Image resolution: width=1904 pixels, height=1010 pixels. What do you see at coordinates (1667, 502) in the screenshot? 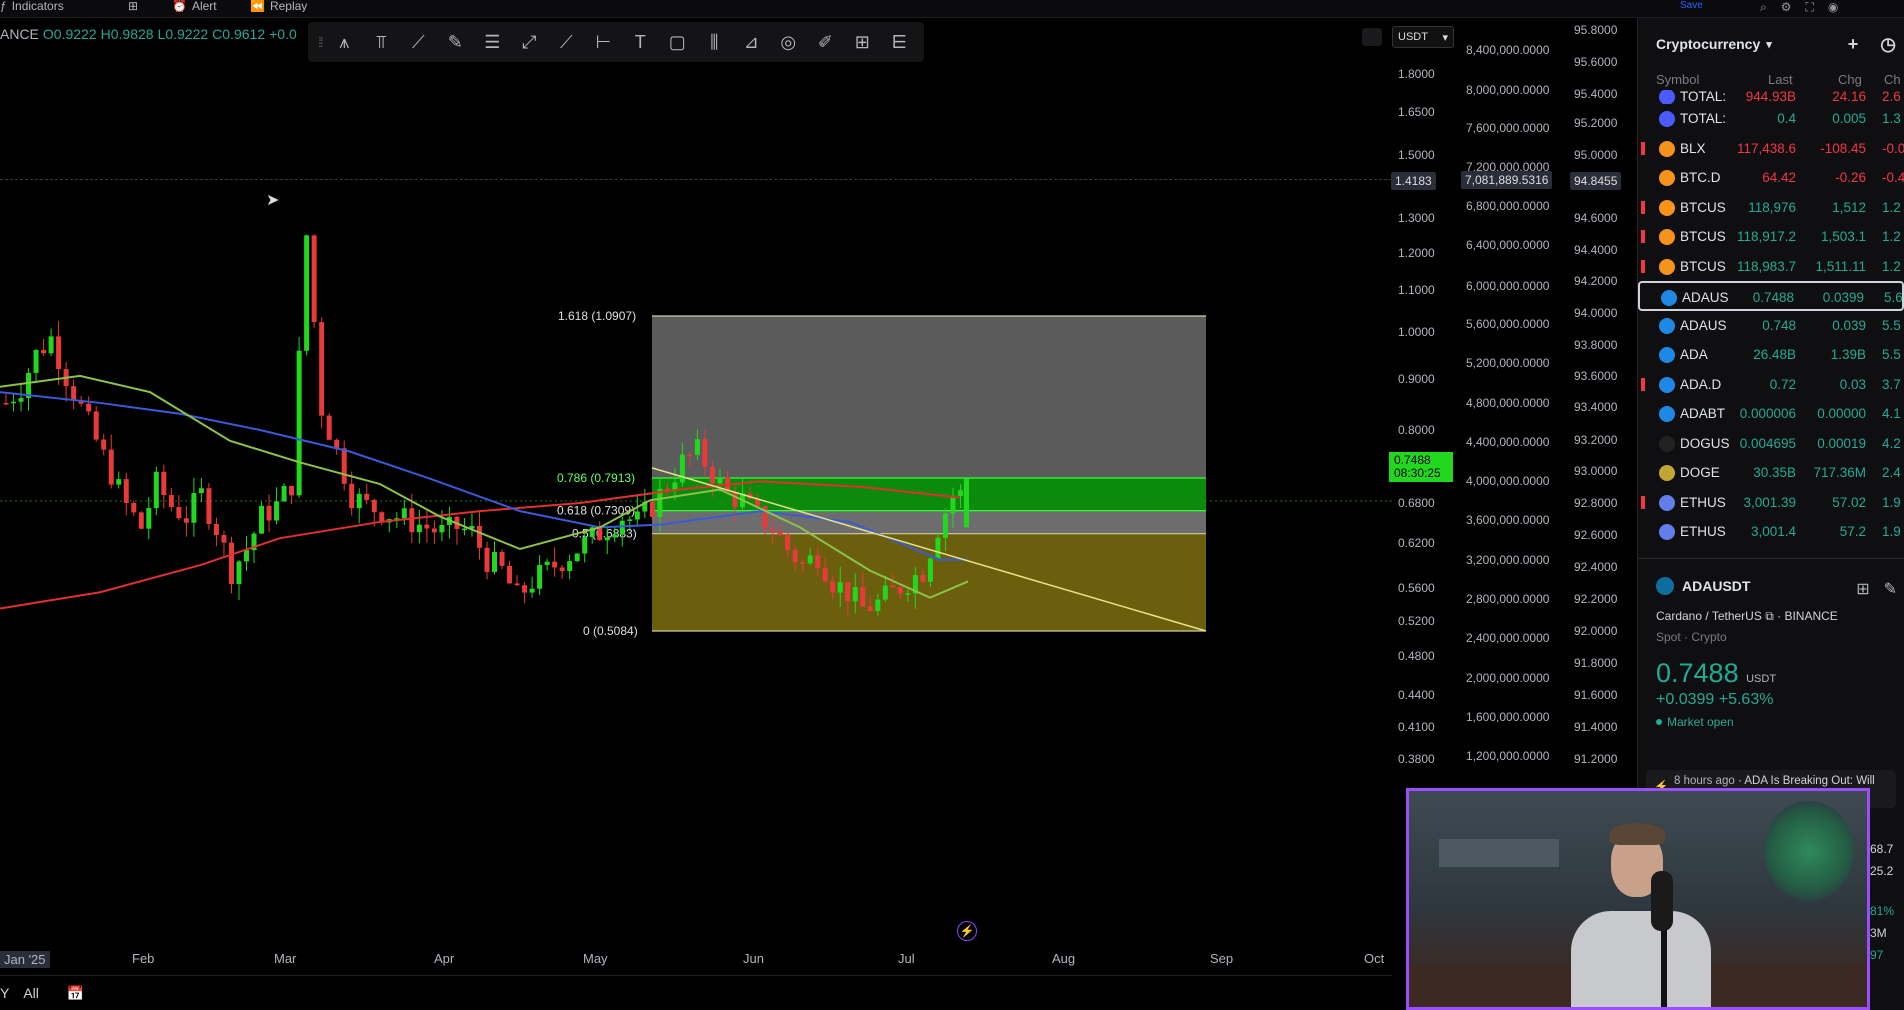
I see `coin-icon` at bounding box center [1667, 502].